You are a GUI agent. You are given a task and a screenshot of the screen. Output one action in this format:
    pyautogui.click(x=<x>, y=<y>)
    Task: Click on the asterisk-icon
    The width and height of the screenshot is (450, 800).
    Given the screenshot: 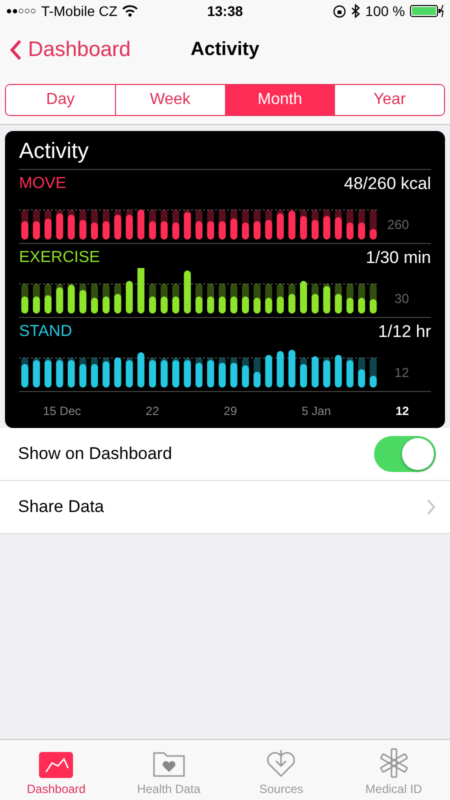 What is the action you would take?
    pyautogui.click(x=393, y=763)
    